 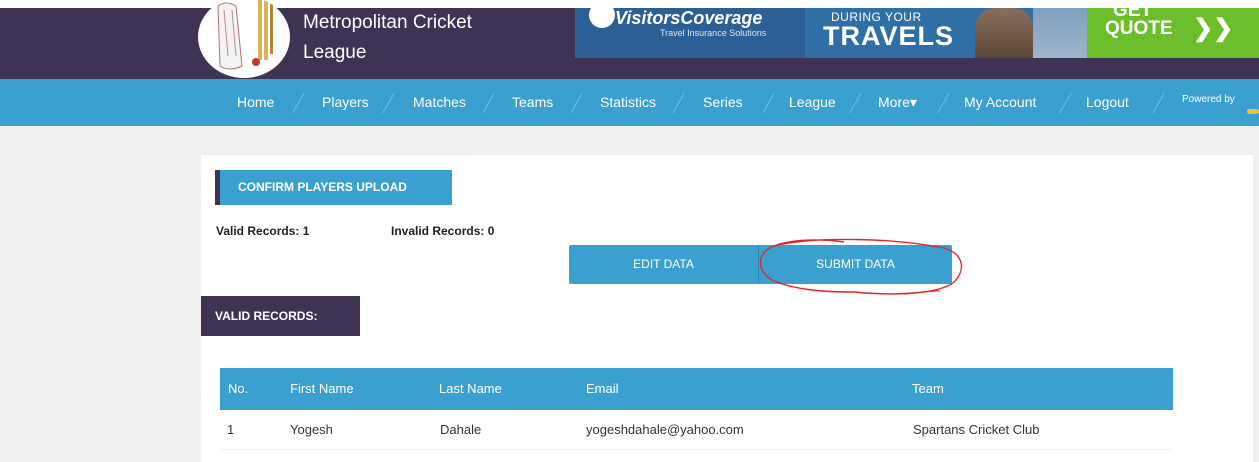 What do you see at coordinates (335, 52) in the screenshot?
I see `league-name-line2: League` at bounding box center [335, 52].